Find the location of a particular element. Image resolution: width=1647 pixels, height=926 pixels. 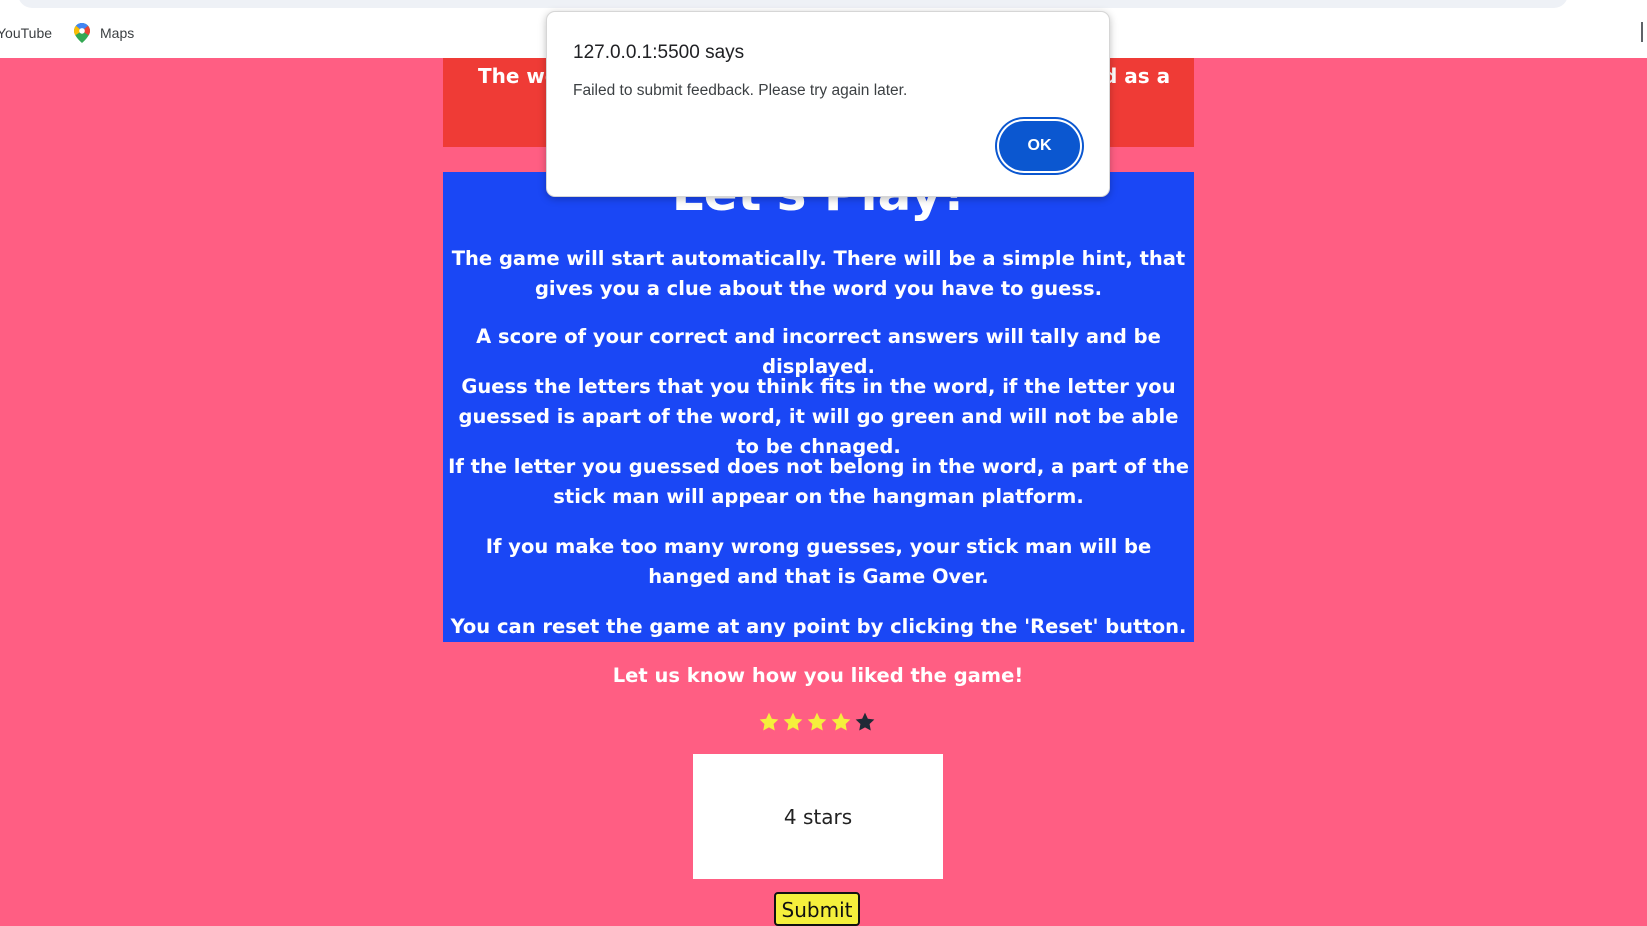

submit-button: Submit is located at coordinates (817, 909).